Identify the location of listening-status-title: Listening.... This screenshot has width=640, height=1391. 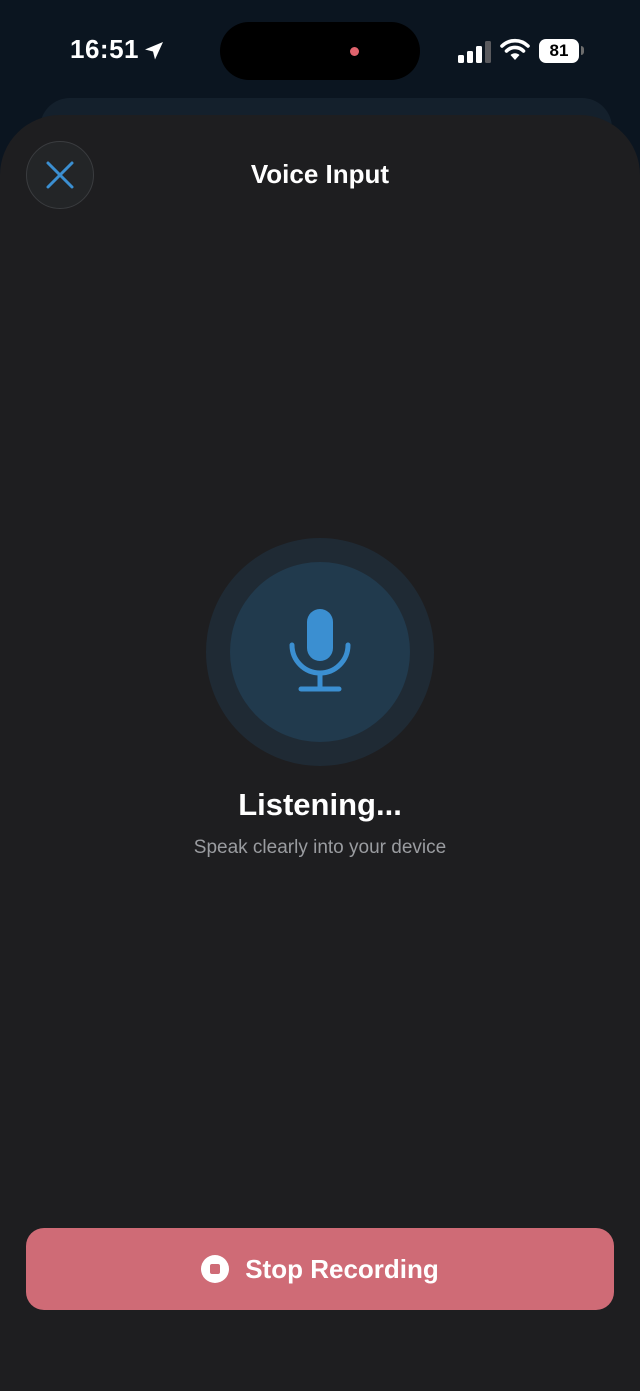
(320, 804).